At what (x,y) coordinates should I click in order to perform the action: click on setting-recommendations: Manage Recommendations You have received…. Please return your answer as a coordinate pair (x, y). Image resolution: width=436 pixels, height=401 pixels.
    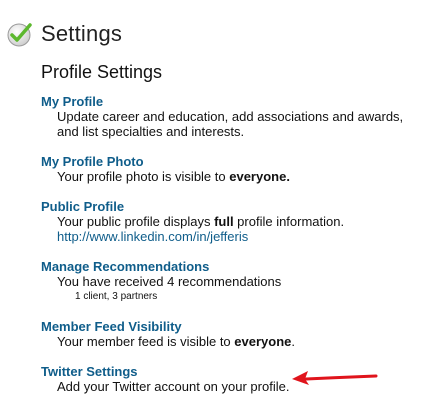
    Looking at the image, I should click on (236, 281).